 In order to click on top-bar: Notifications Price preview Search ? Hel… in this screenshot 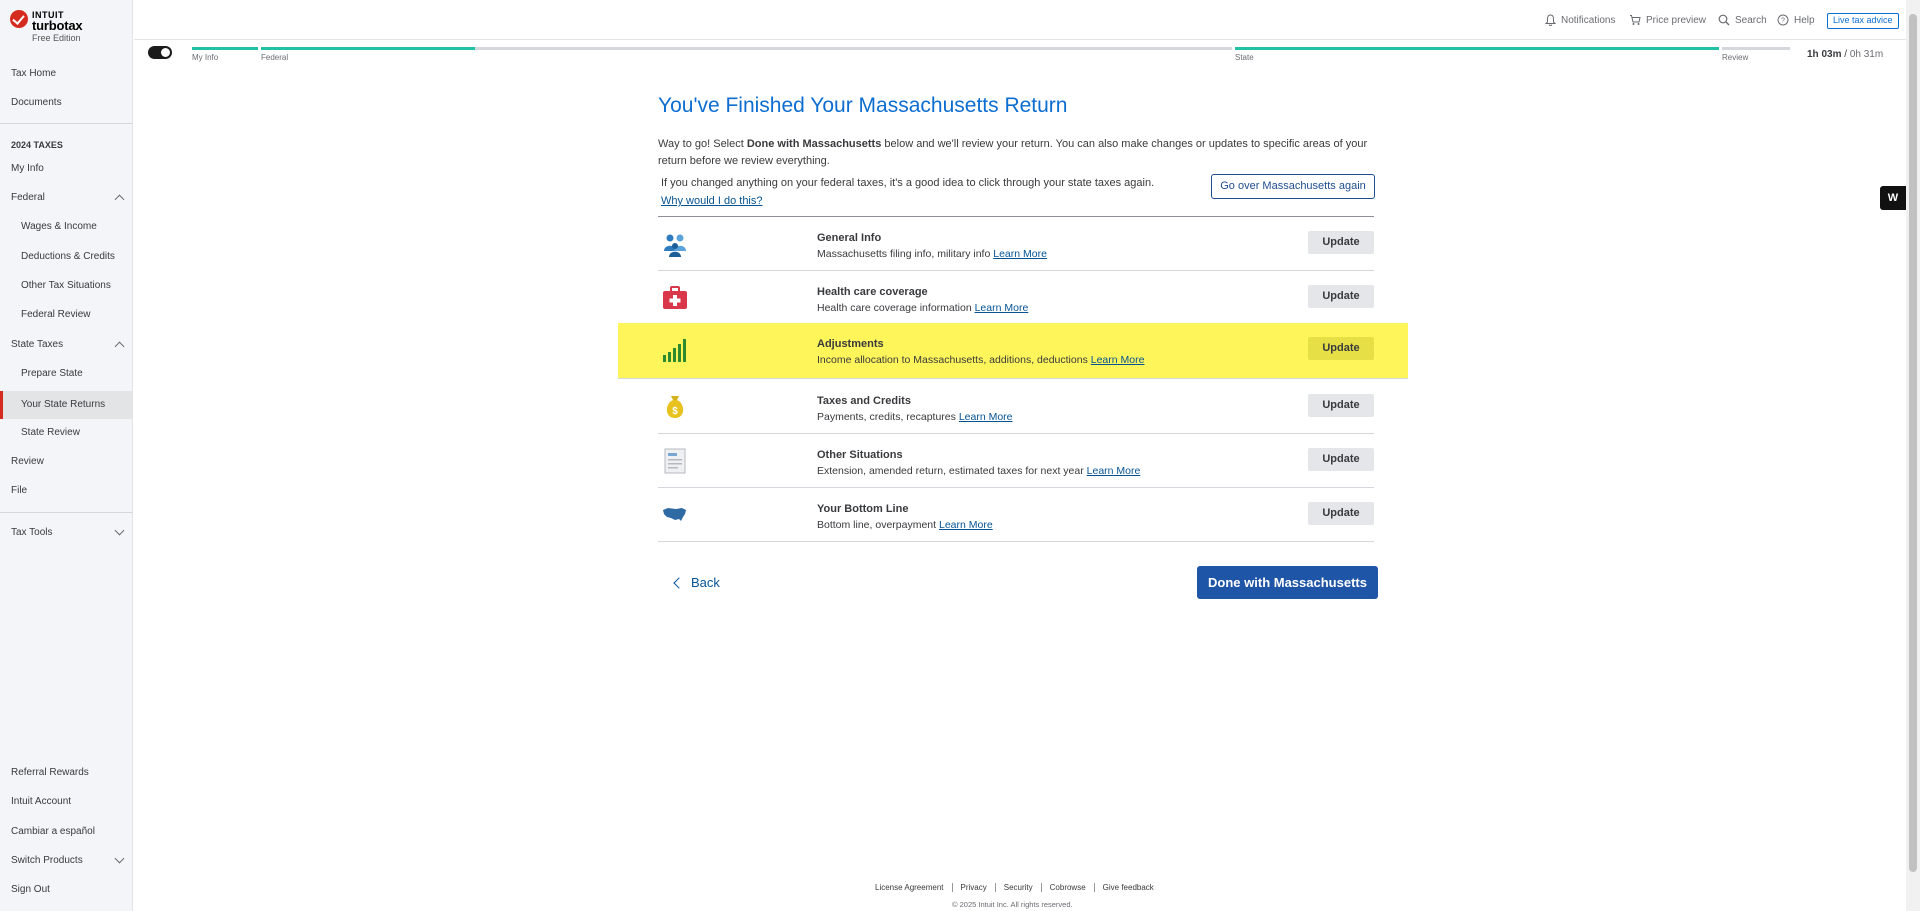, I will do `click(1020, 20)`.